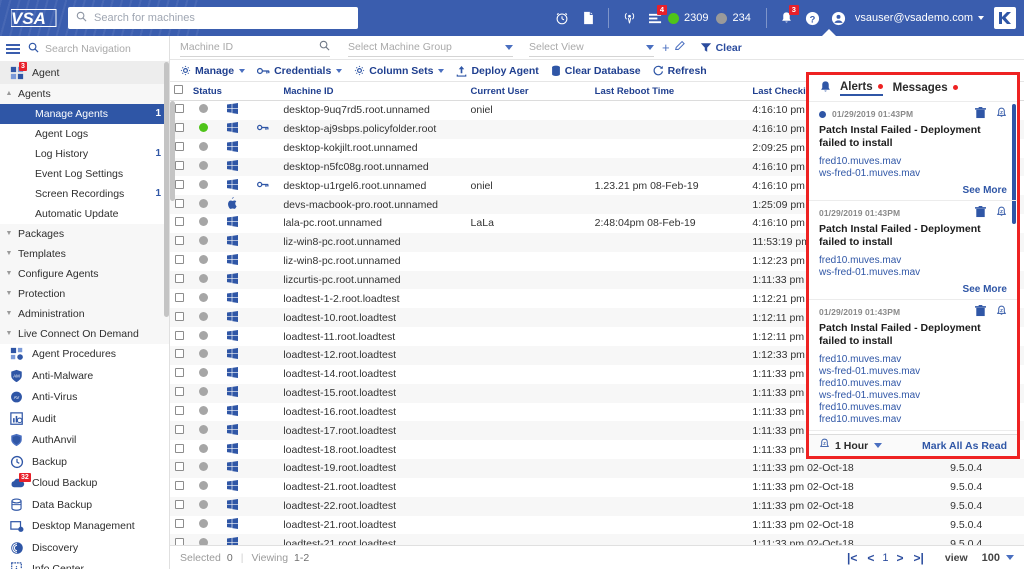 The height and width of the screenshot is (569, 1024). I want to click on sidebar-module-cloud-backup: 32 Cloud Backup, so click(84, 483).